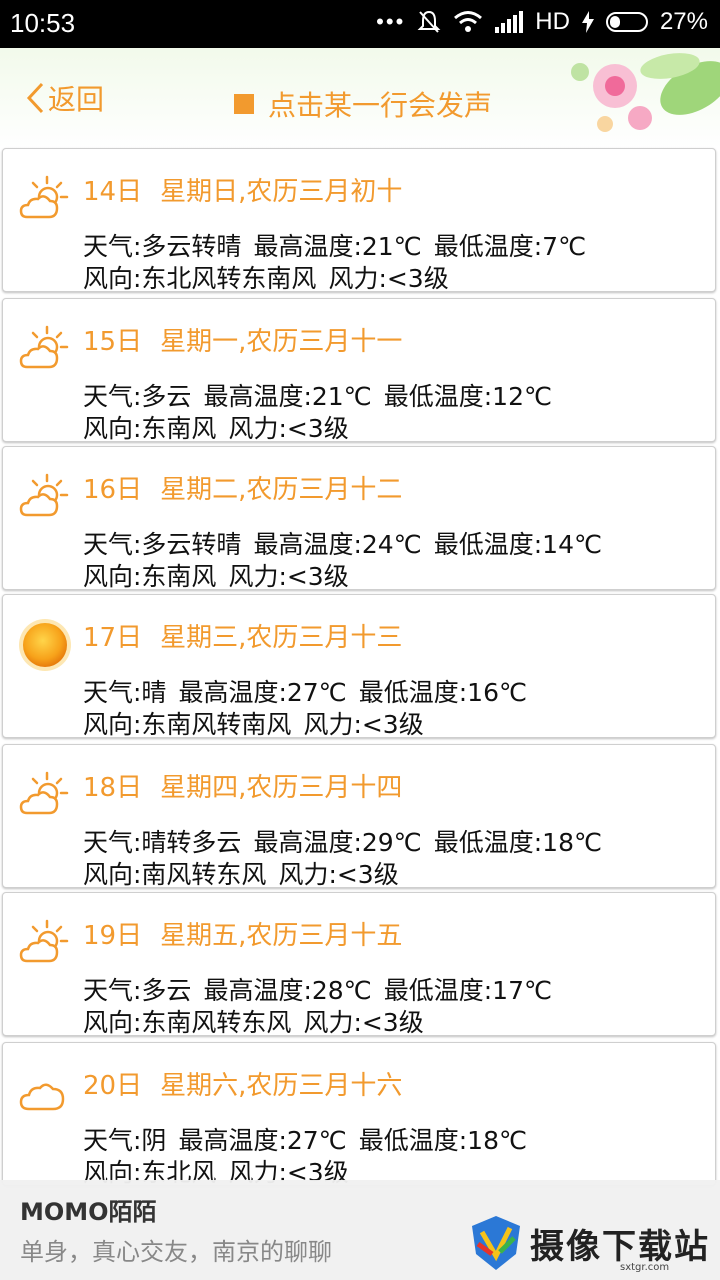 The height and width of the screenshot is (1280, 720). I want to click on week-lunar-label: 星期一,农历三月十一, so click(281, 342).